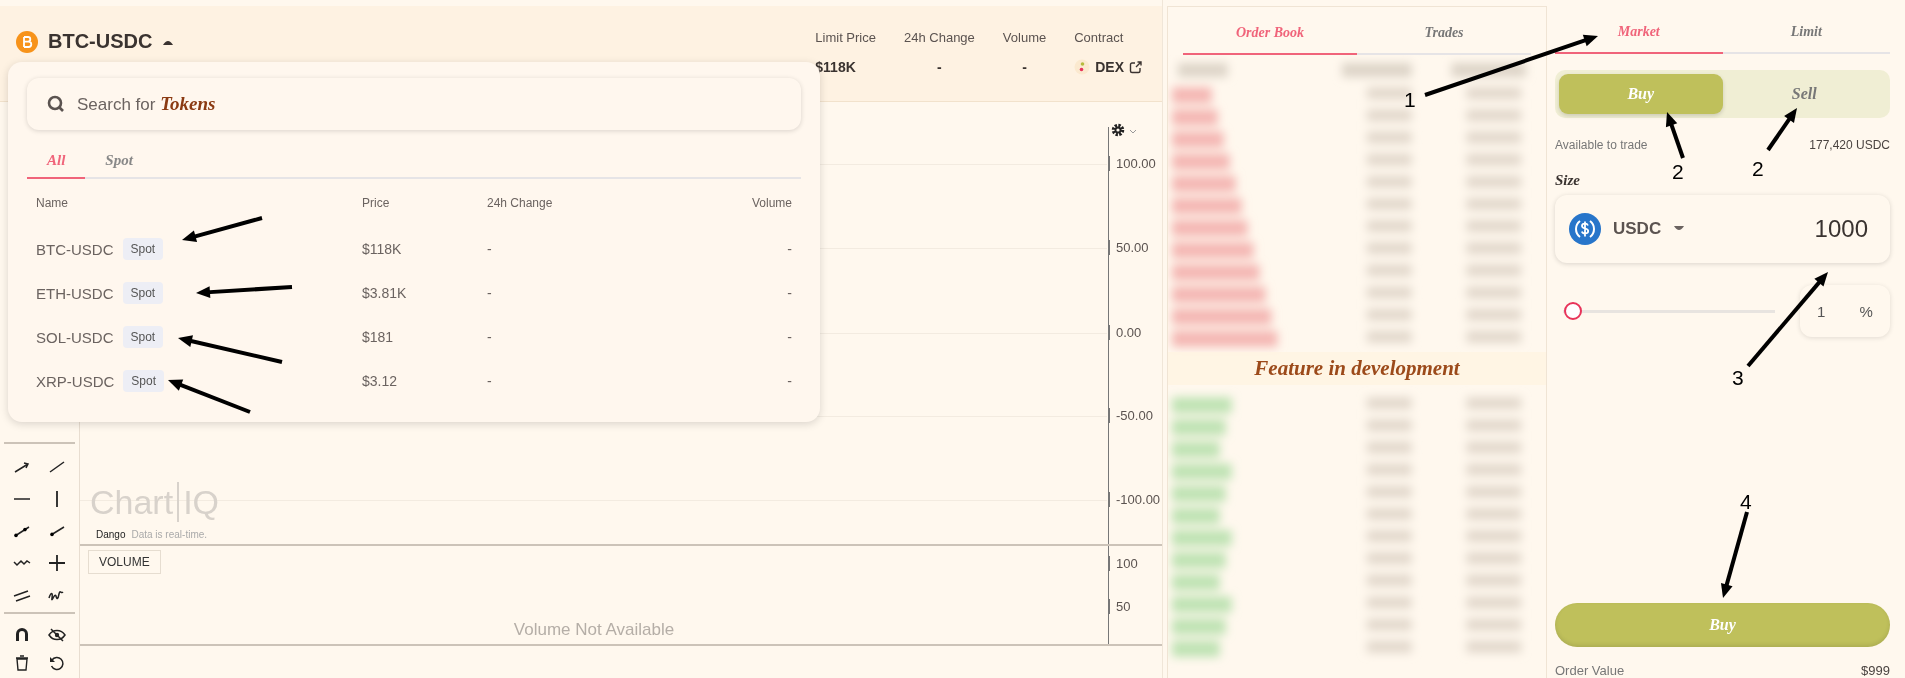 This screenshot has width=1905, height=678. What do you see at coordinates (1845, 311) in the screenshot?
I see `percent-field: 1 %` at bounding box center [1845, 311].